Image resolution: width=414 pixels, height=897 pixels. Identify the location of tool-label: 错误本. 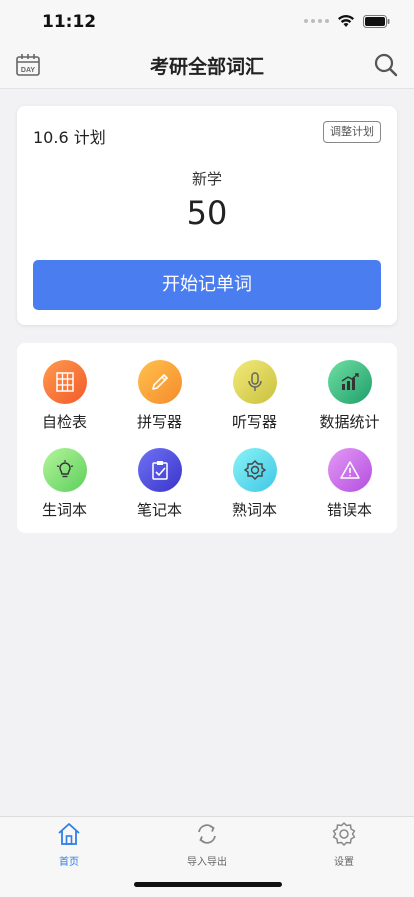
(349, 510).